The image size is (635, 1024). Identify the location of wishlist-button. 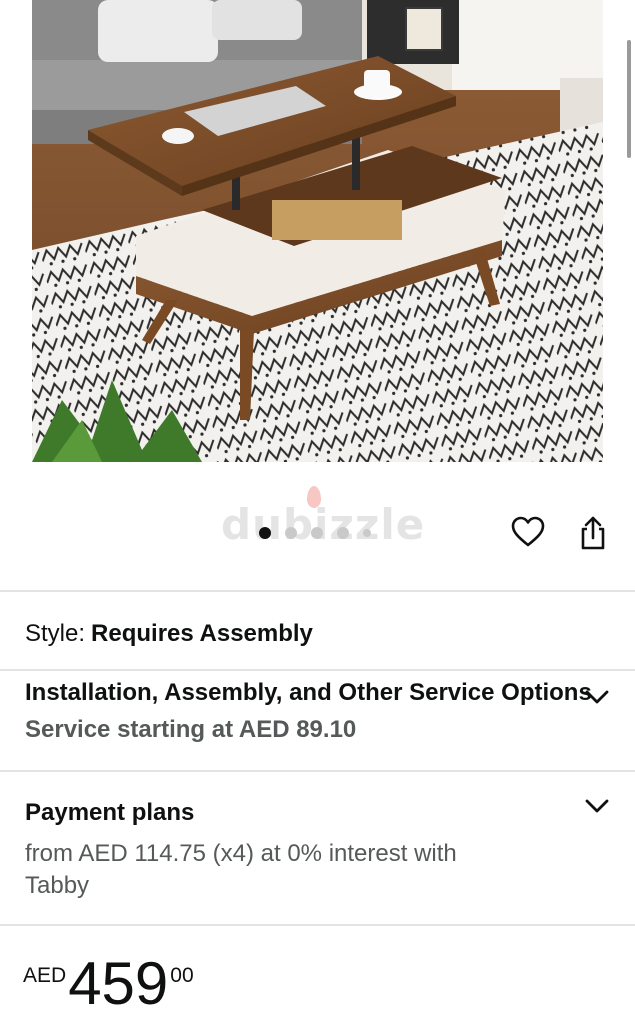
(528, 532).